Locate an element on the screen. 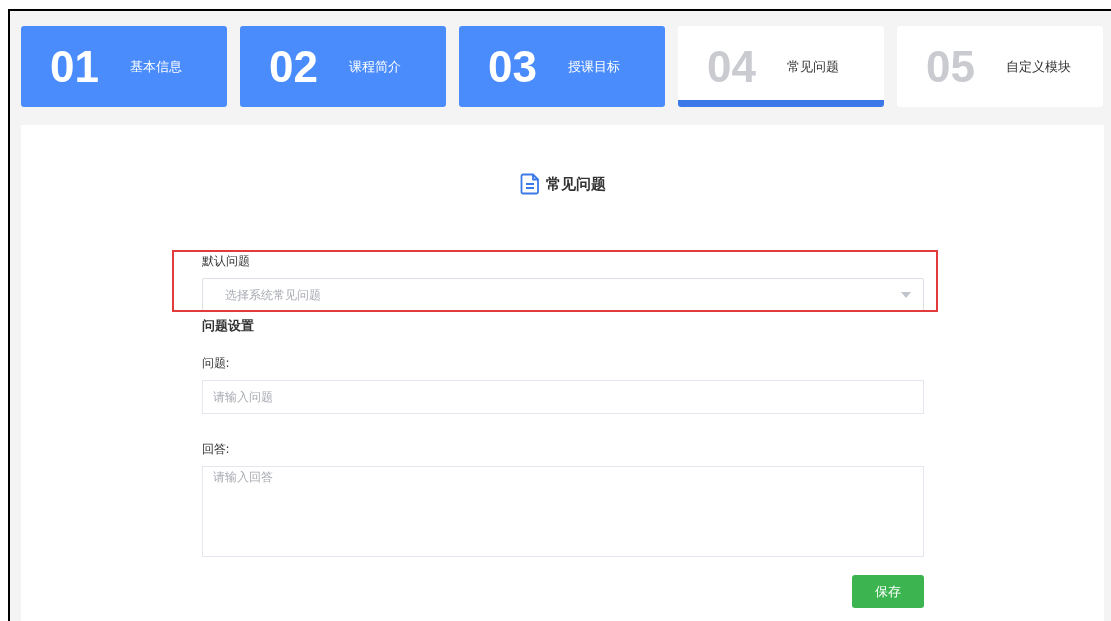 The image size is (1111, 621). panel-title: 常见问题 is located at coordinates (575, 184).